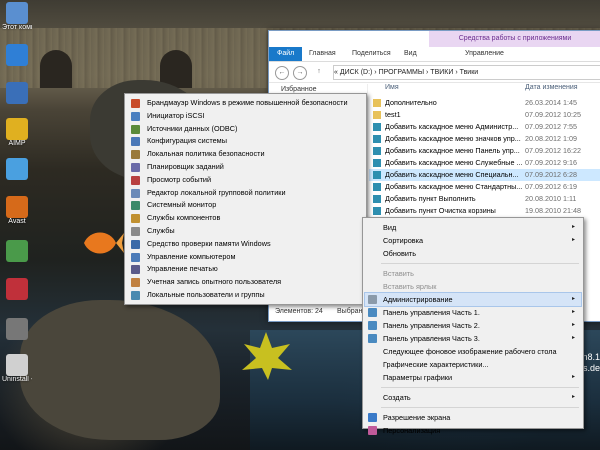 The width and height of the screenshot is (600, 450). What do you see at coordinates (393, 114) in the screenshot?
I see `file-name: test1` at bounding box center [393, 114].